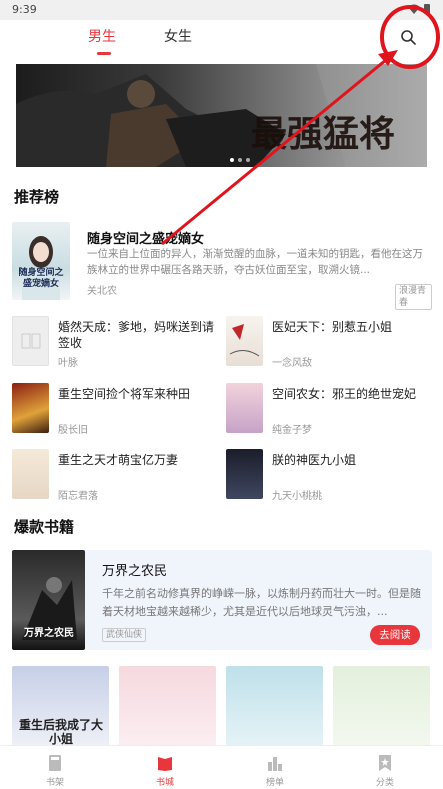 The image size is (443, 789). I want to click on book-author: 九天小桃桃, so click(297, 496).